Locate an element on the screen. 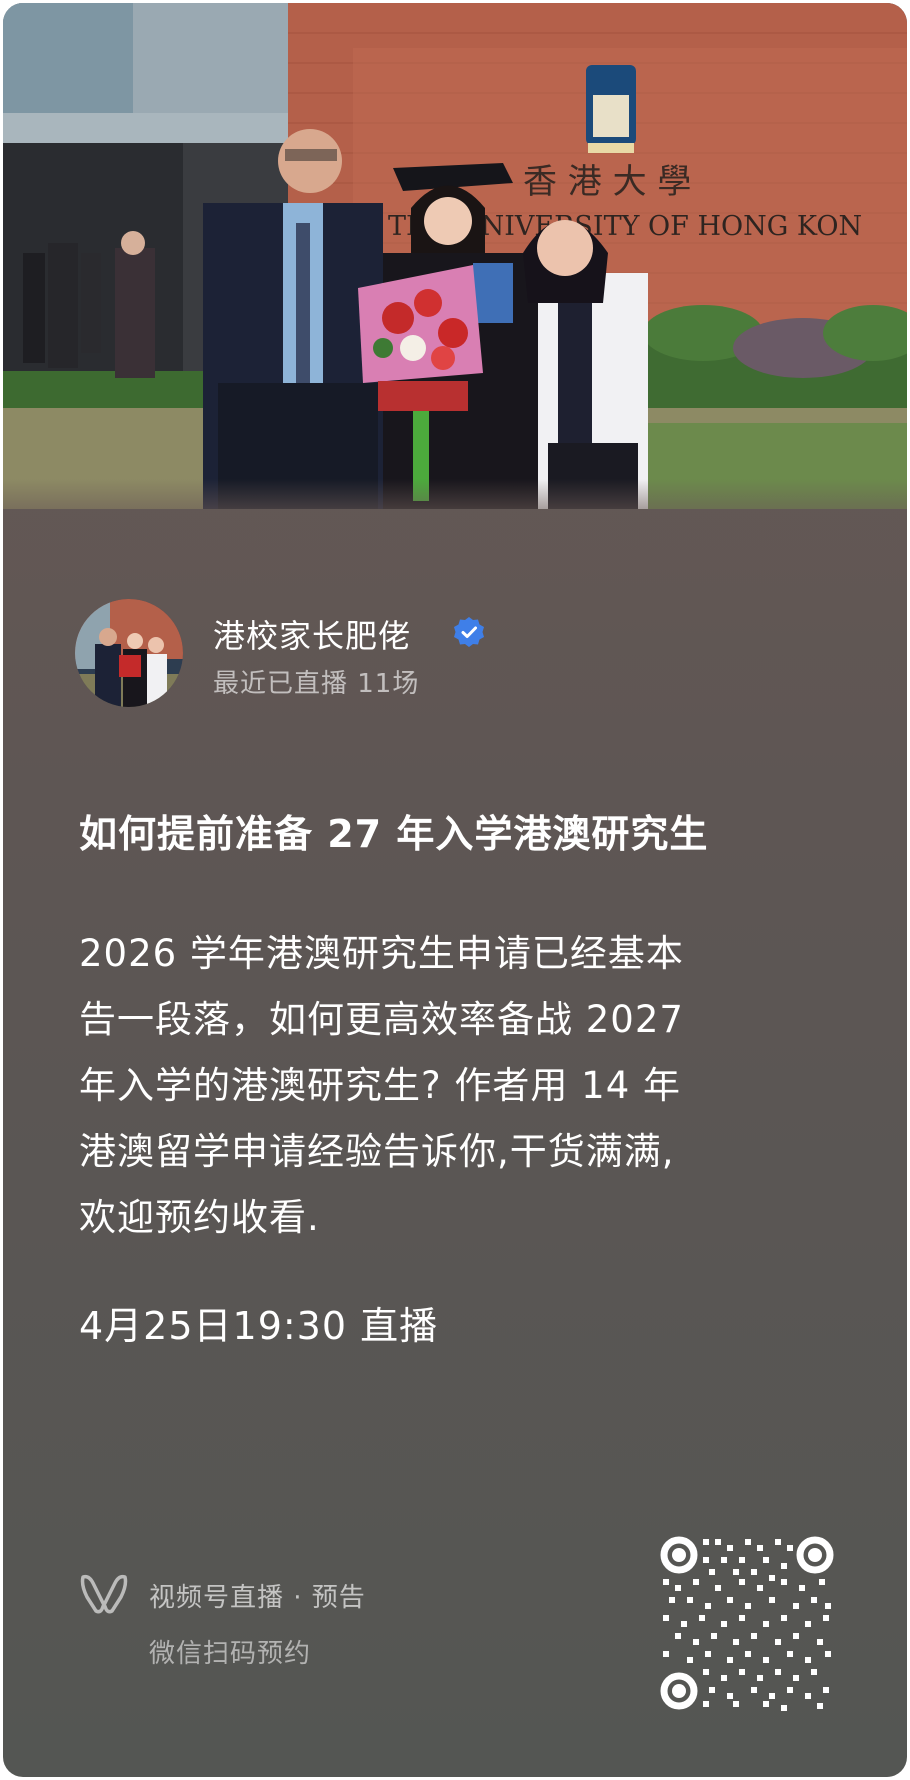 The height and width of the screenshot is (1780, 910). channel-label: 视频号直播 · 预告 is located at coordinates (257, 1598).